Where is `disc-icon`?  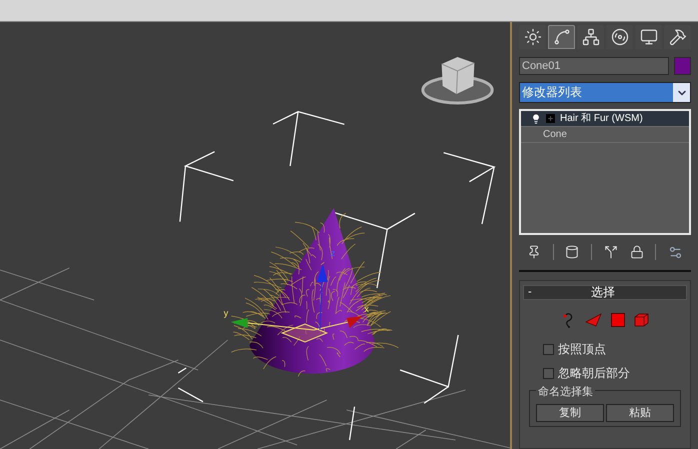 disc-icon is located at coordinates (619, 37).